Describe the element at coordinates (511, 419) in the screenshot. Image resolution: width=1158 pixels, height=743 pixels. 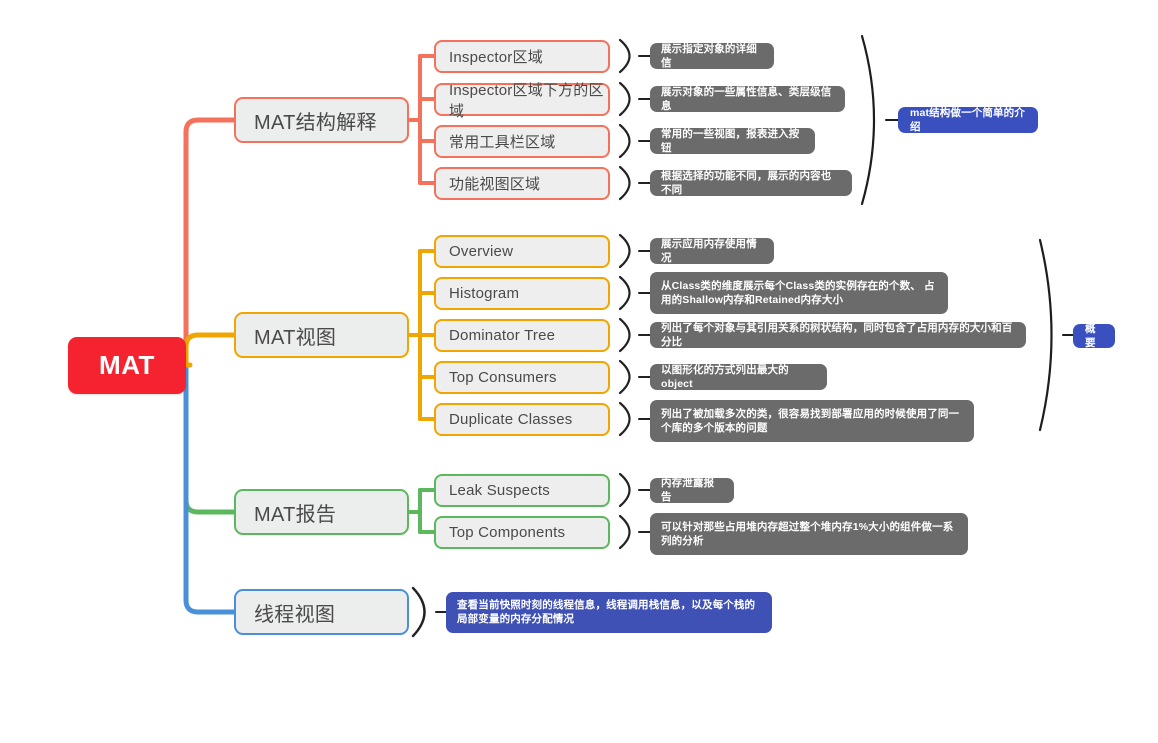
I see `leaf-node-label: Duplicate Classes` at that location.